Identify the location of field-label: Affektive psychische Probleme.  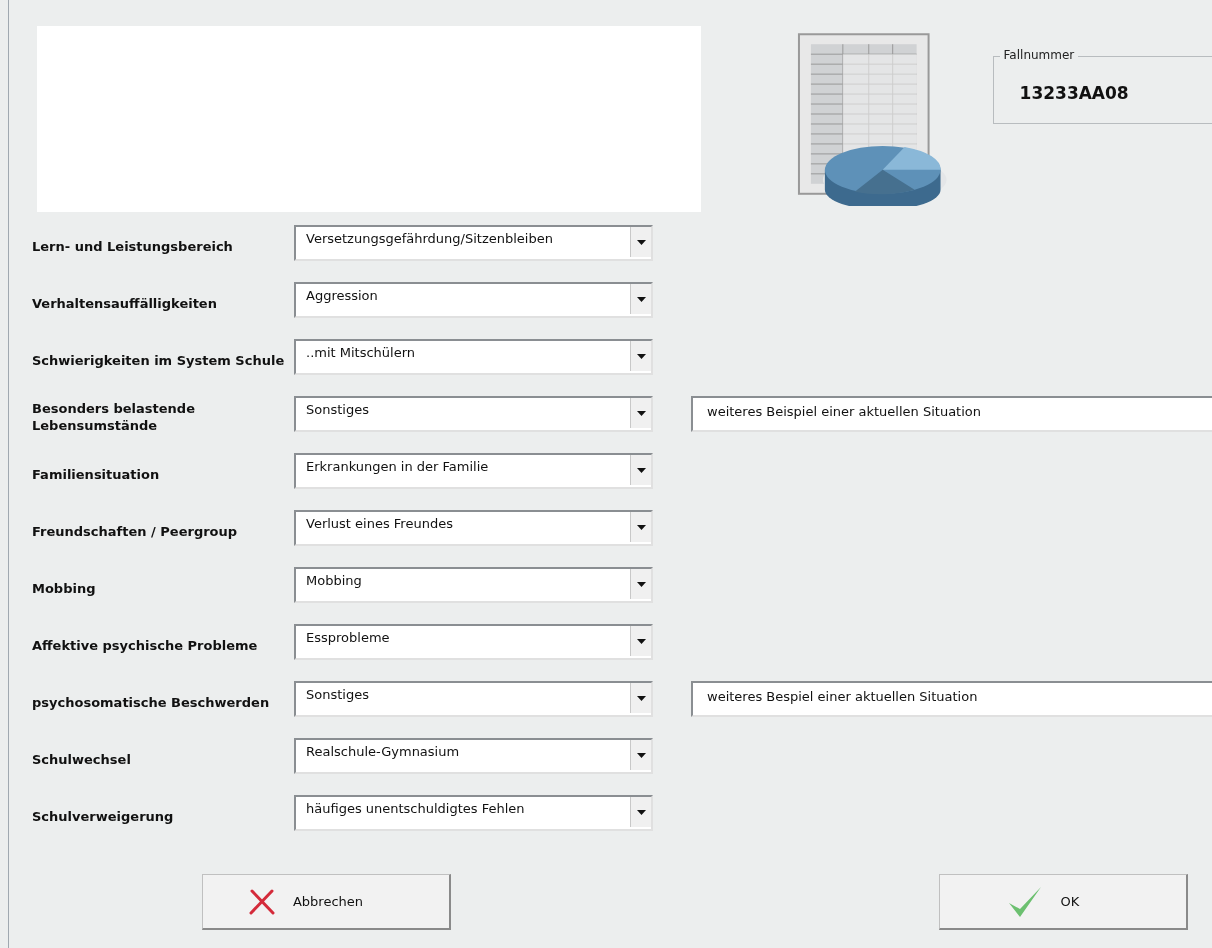
(145, 645).